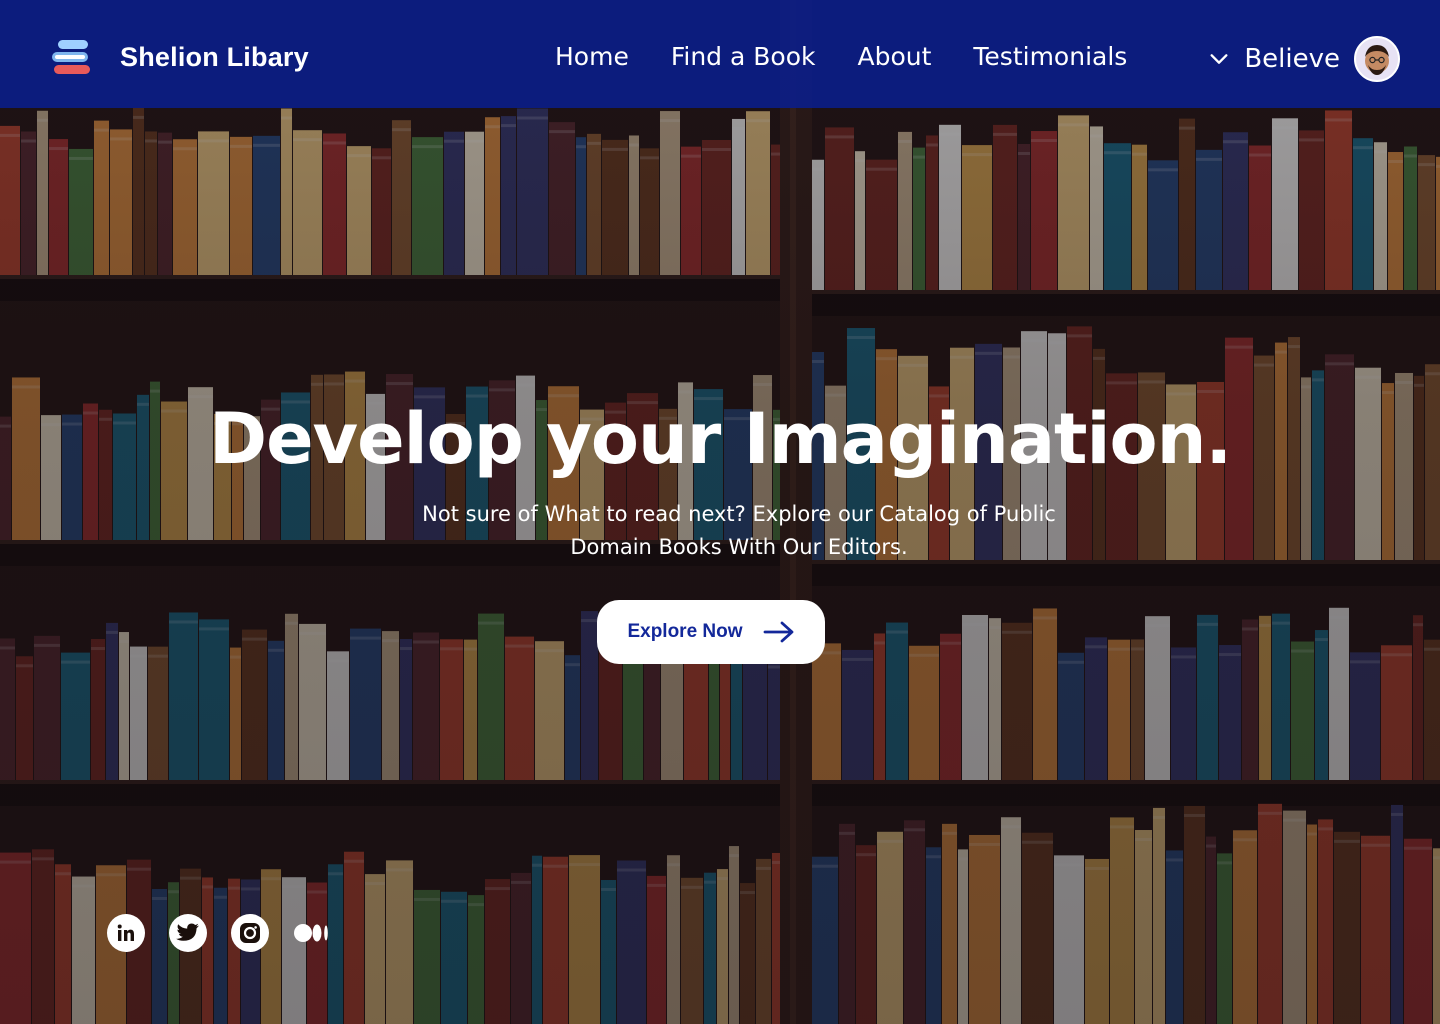  I want to click on hero-title: Develop your Imagination., so click(720, 439).